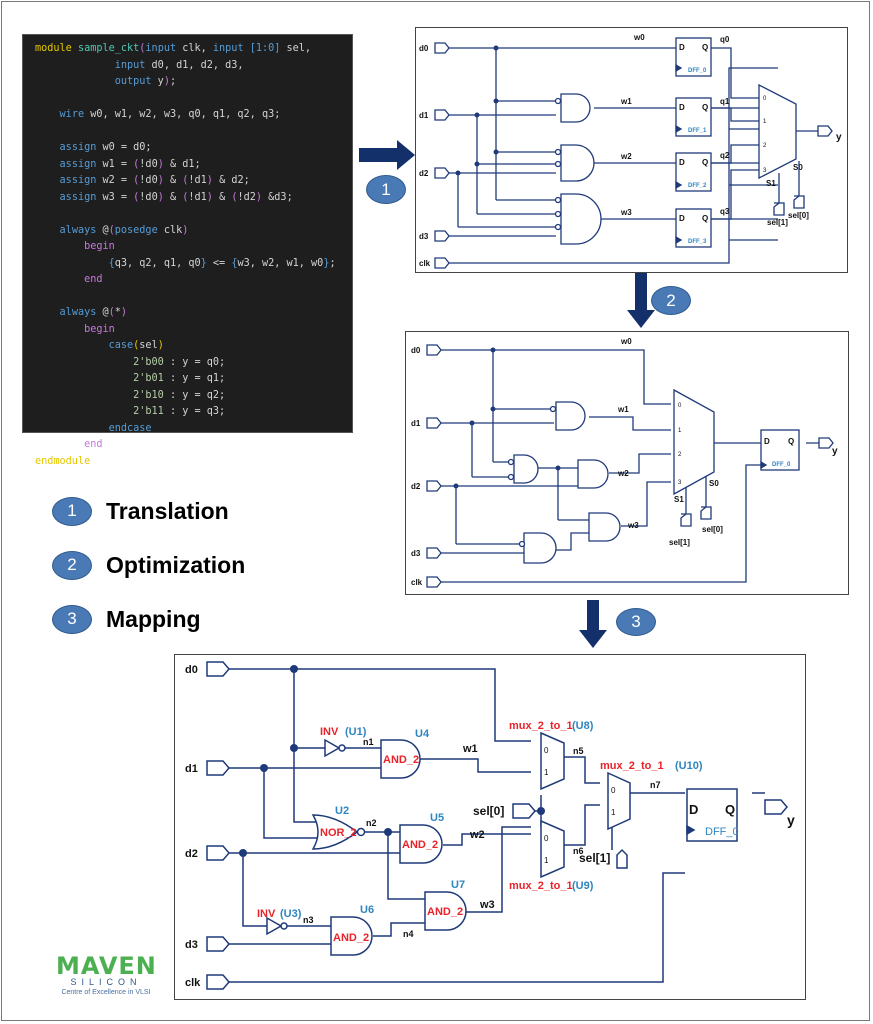  What do you see at coordinates (207, 853) in the screenshot?
I see `port-d2: d2` at bounding box center [207, 853].